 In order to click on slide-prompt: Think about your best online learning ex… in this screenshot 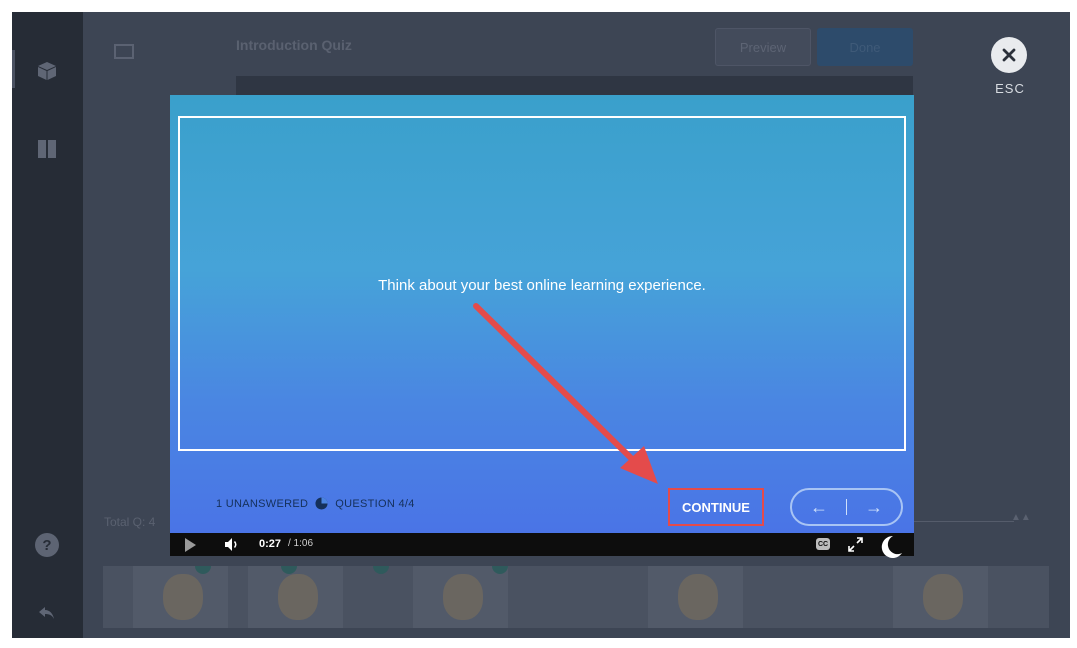, I will do `click(542, 285)`.